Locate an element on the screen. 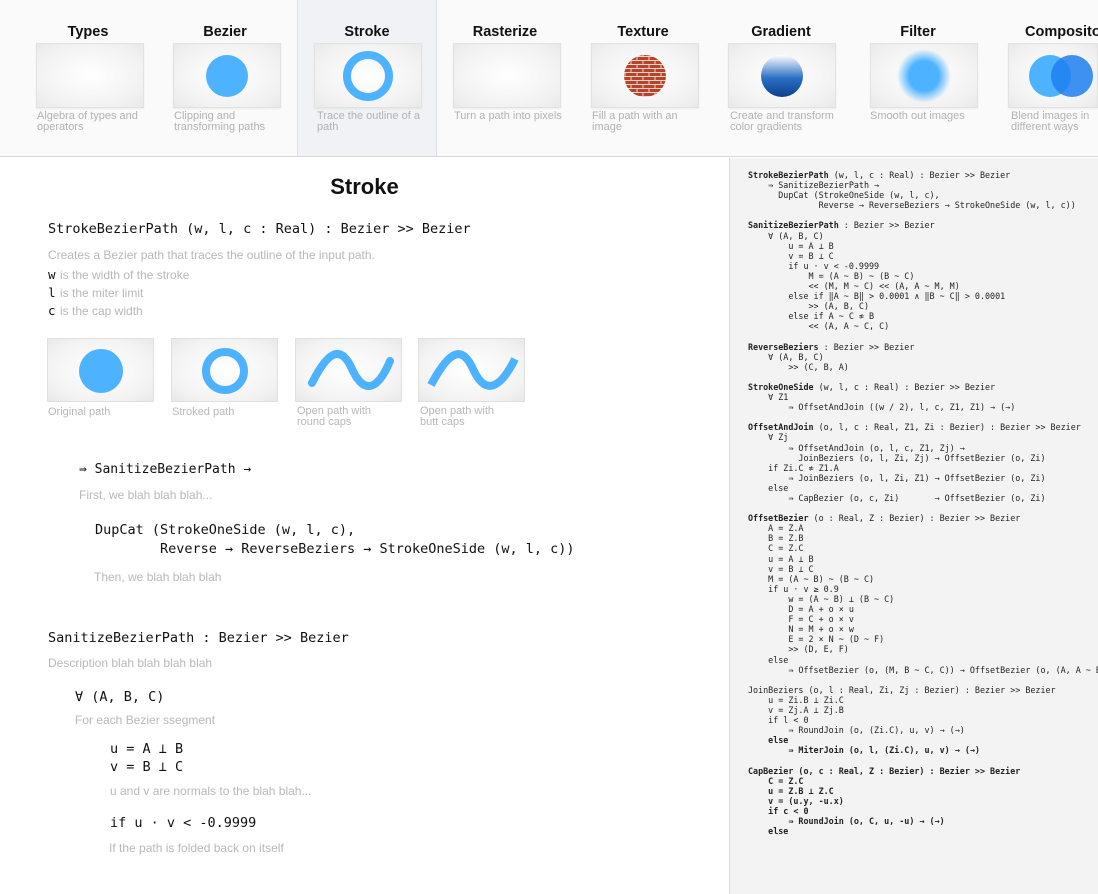 The height and width of the screenshot is (894, 1098). code-text: : Bezier >> Bezier is located at coordinates (886, 225).